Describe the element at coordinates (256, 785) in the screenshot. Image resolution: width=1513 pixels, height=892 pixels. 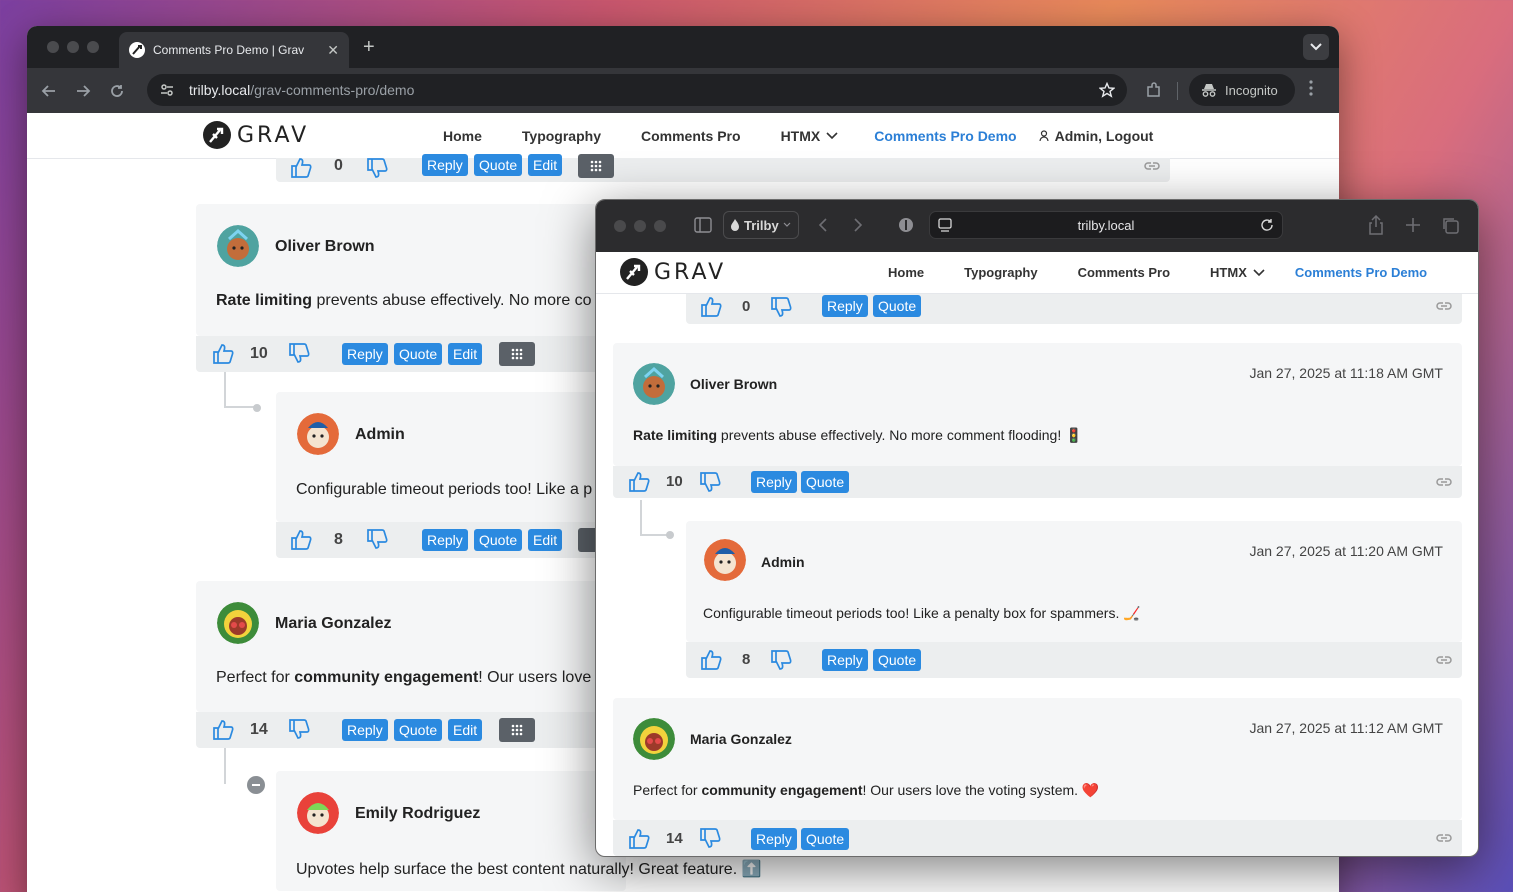
I see `collapse-thread-button` at that location.